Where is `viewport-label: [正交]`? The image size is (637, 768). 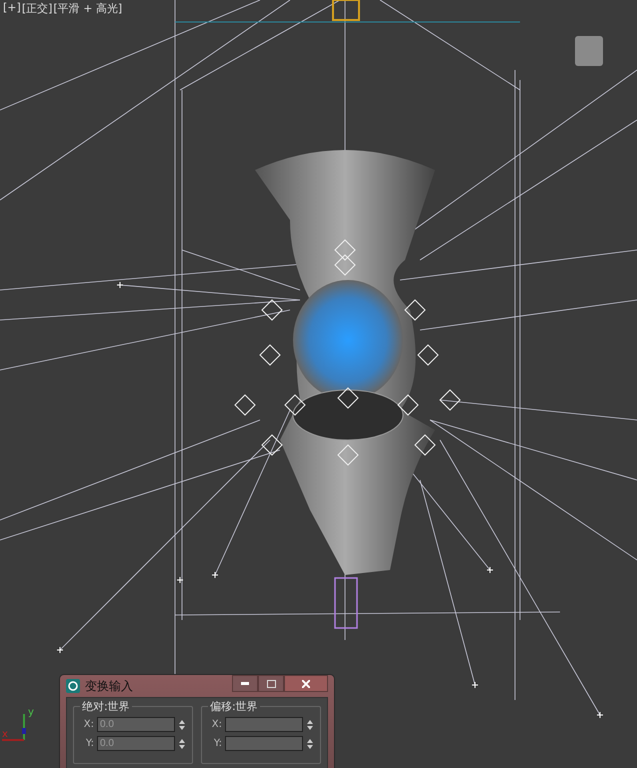
viewport-label: [正交] is located at coordinates (37, 8).